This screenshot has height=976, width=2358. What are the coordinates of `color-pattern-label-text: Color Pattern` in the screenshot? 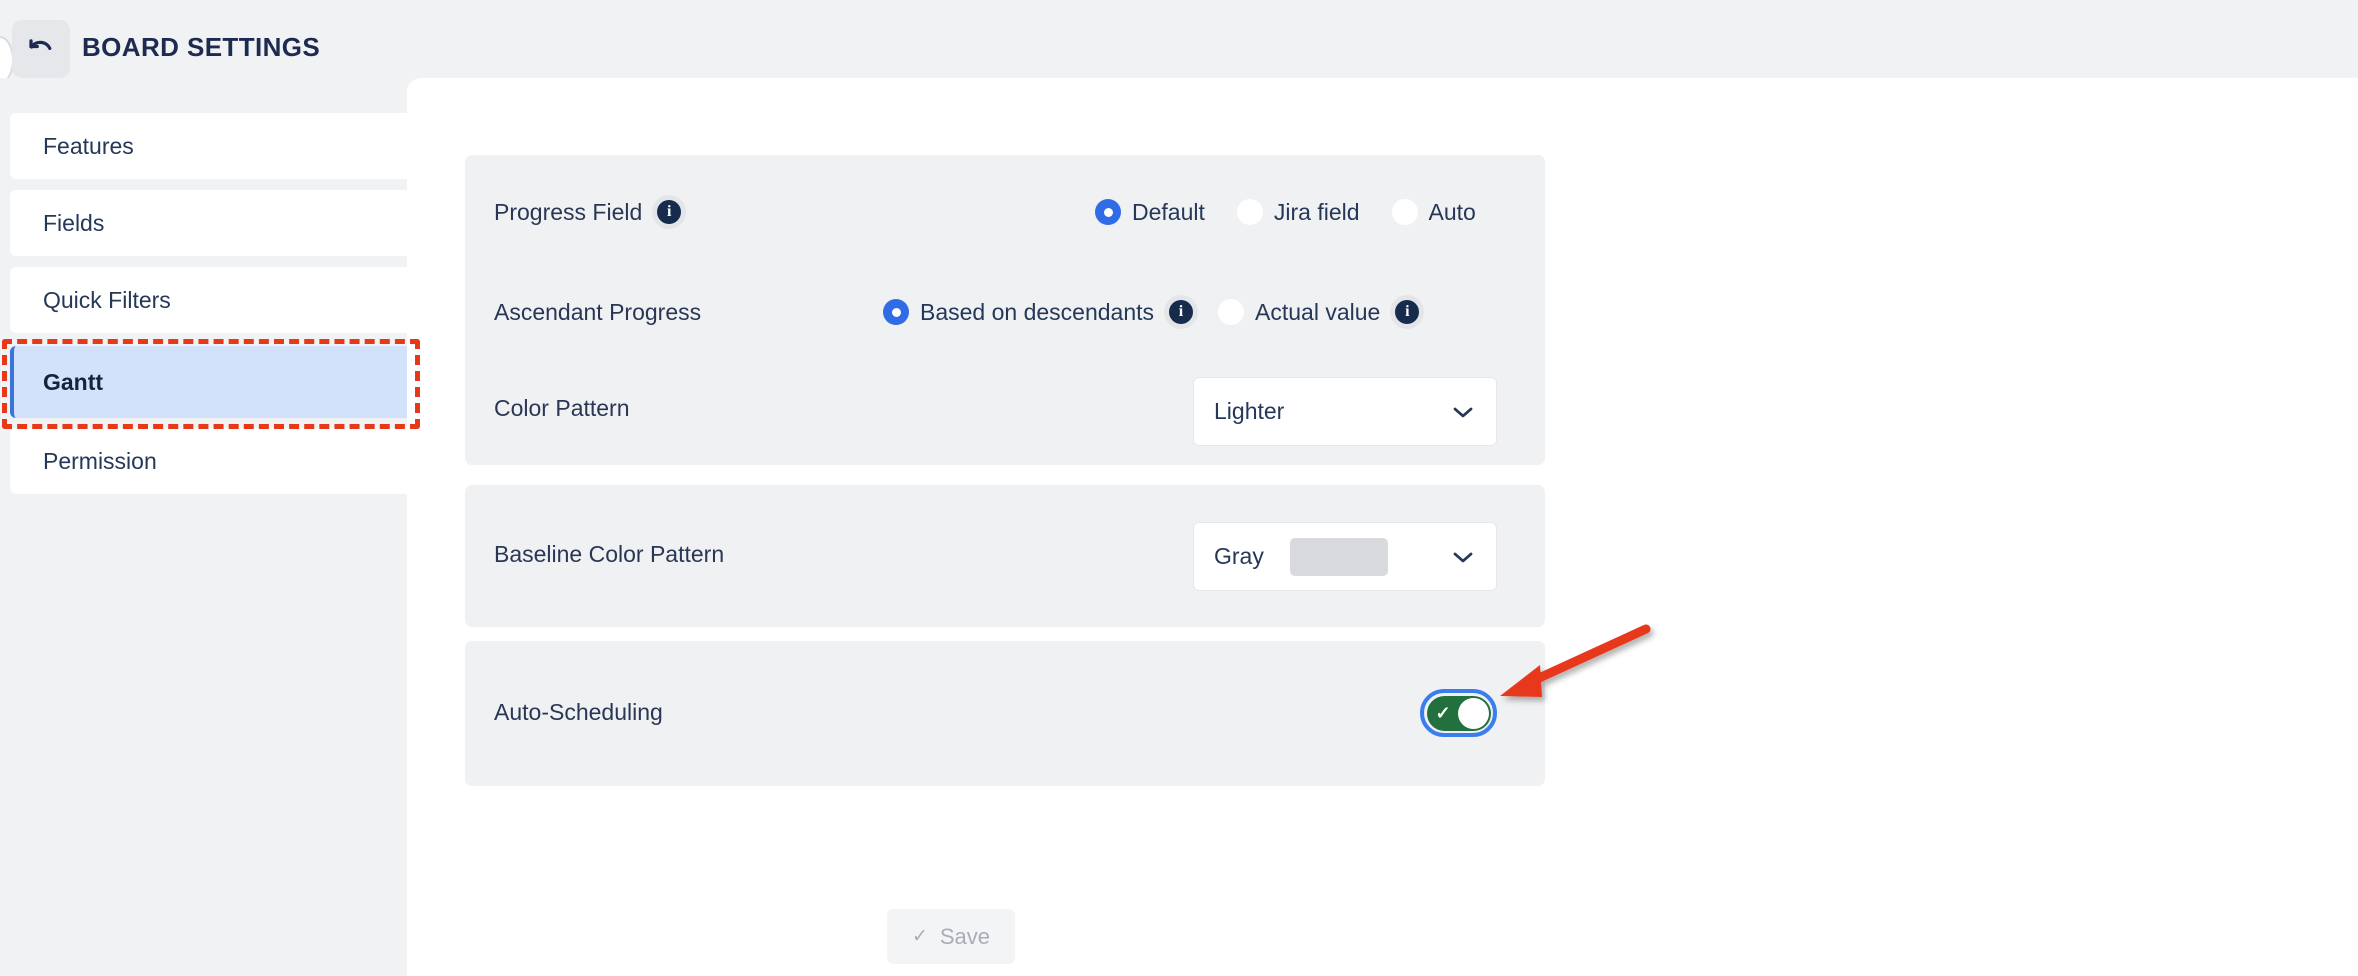 It's located at (562, 408).